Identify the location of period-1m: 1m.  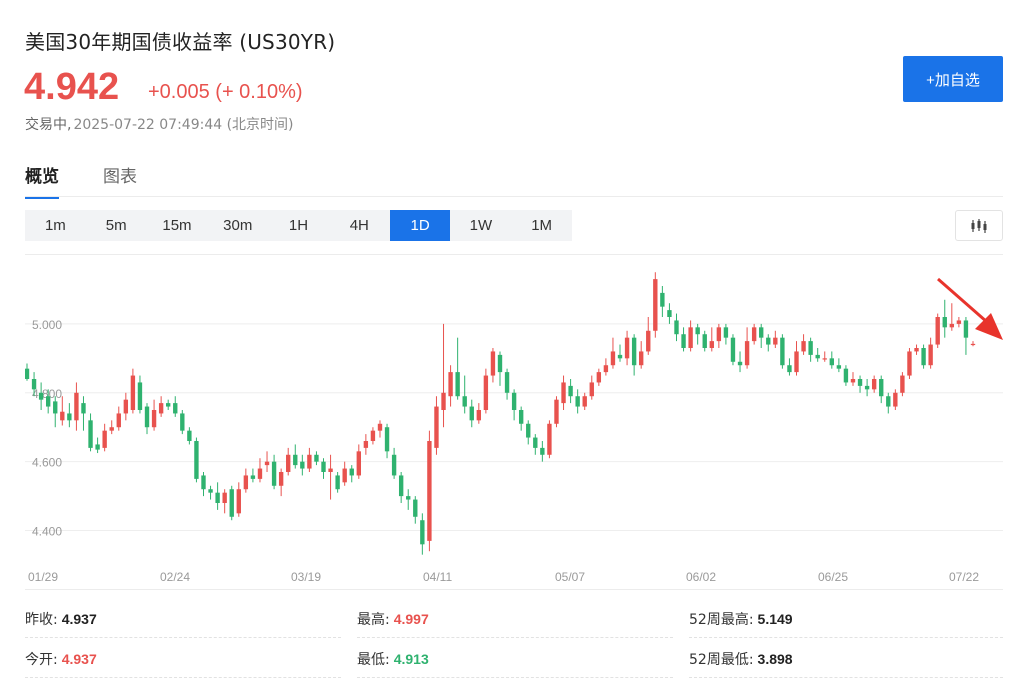
(55, 225).